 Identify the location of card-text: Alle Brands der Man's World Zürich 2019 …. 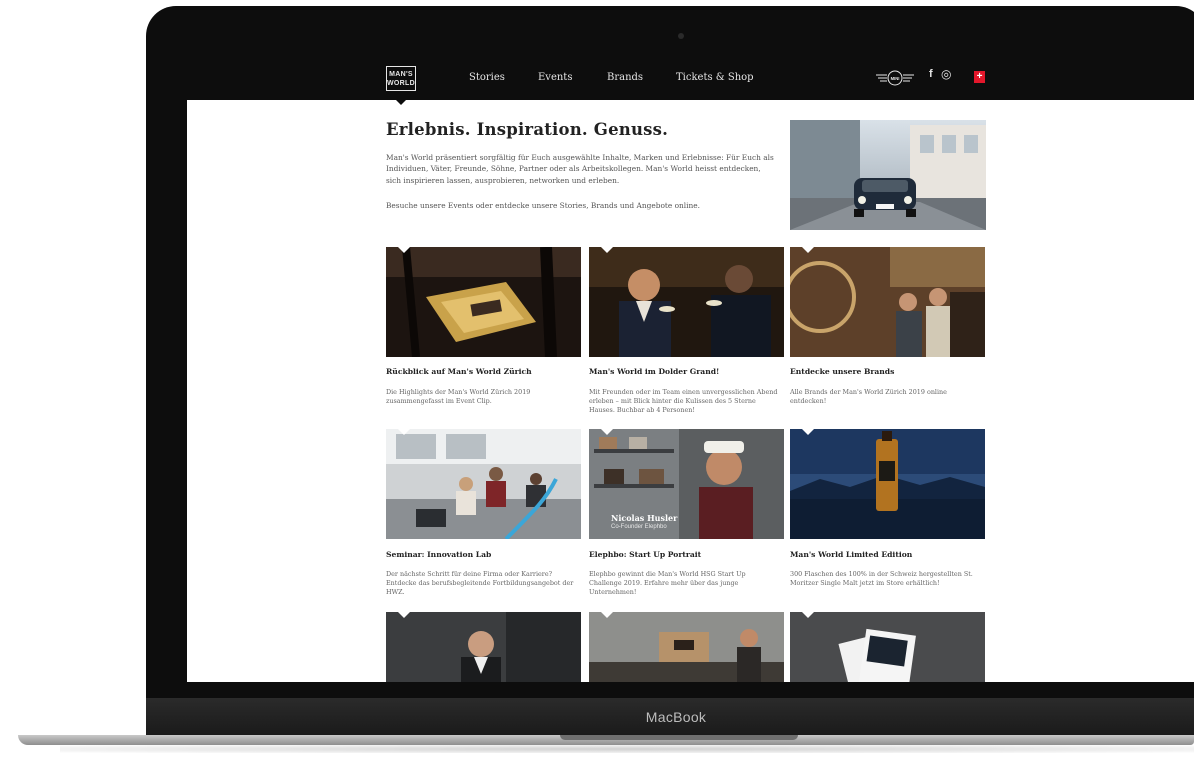
(868, 397).